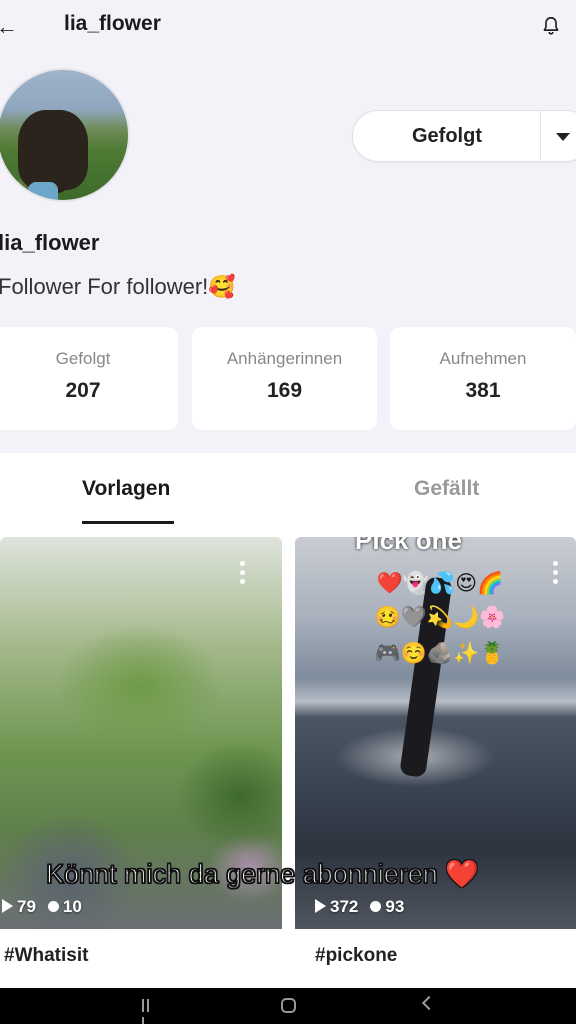 Image resolution: width=576 pixels, height=1024 pixels. I want to click on thumbnail-title: Pick one, so click(408, 546).